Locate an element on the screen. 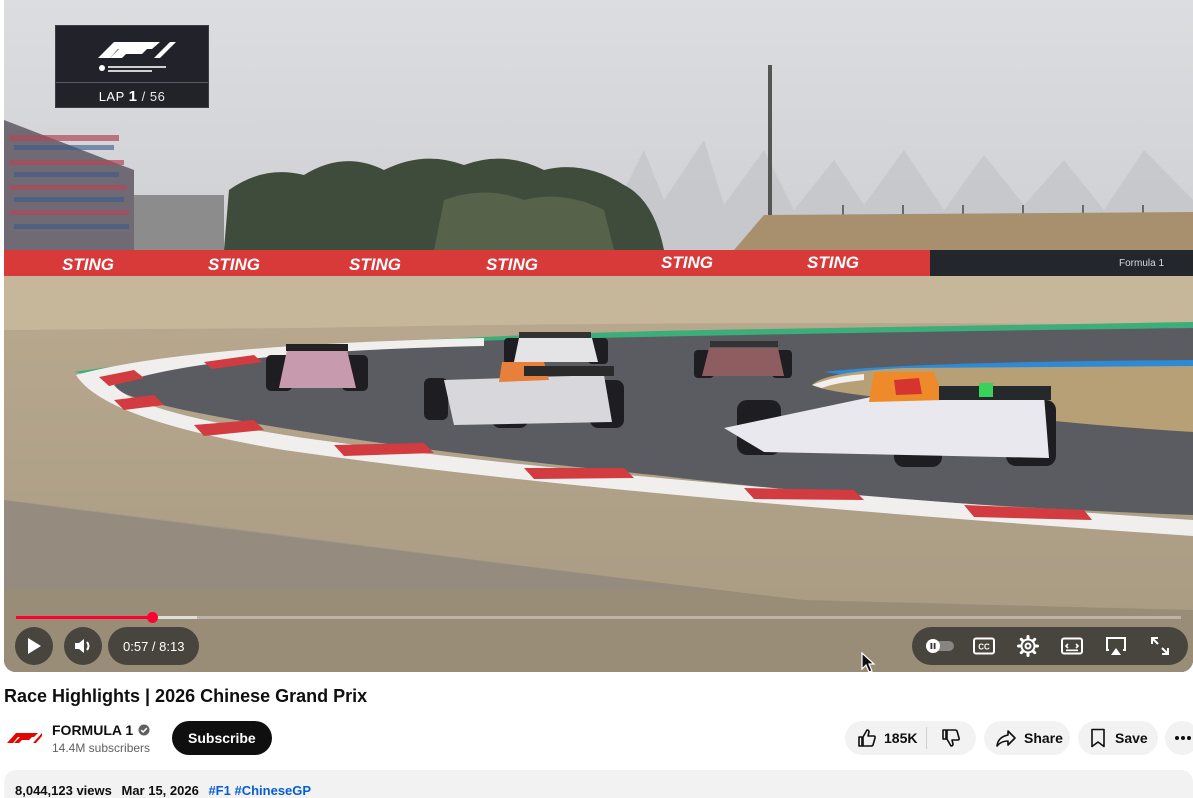  airplay-button is located at coordinates (1116, 646).